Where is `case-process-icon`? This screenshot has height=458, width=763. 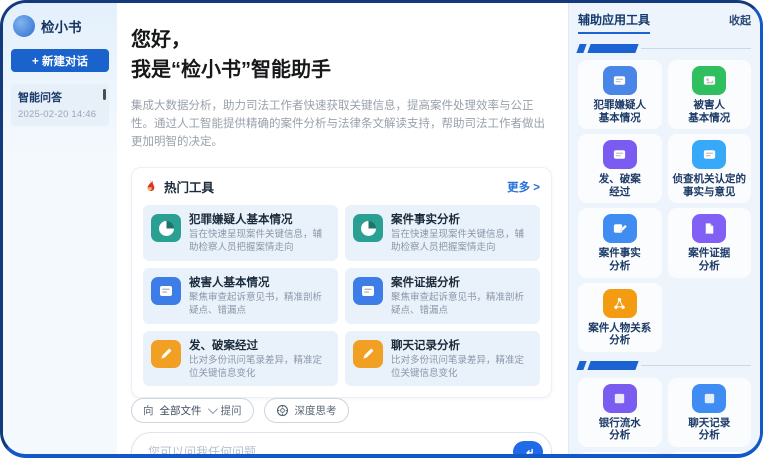 case-process-icon is located at coordinates (619, 155).